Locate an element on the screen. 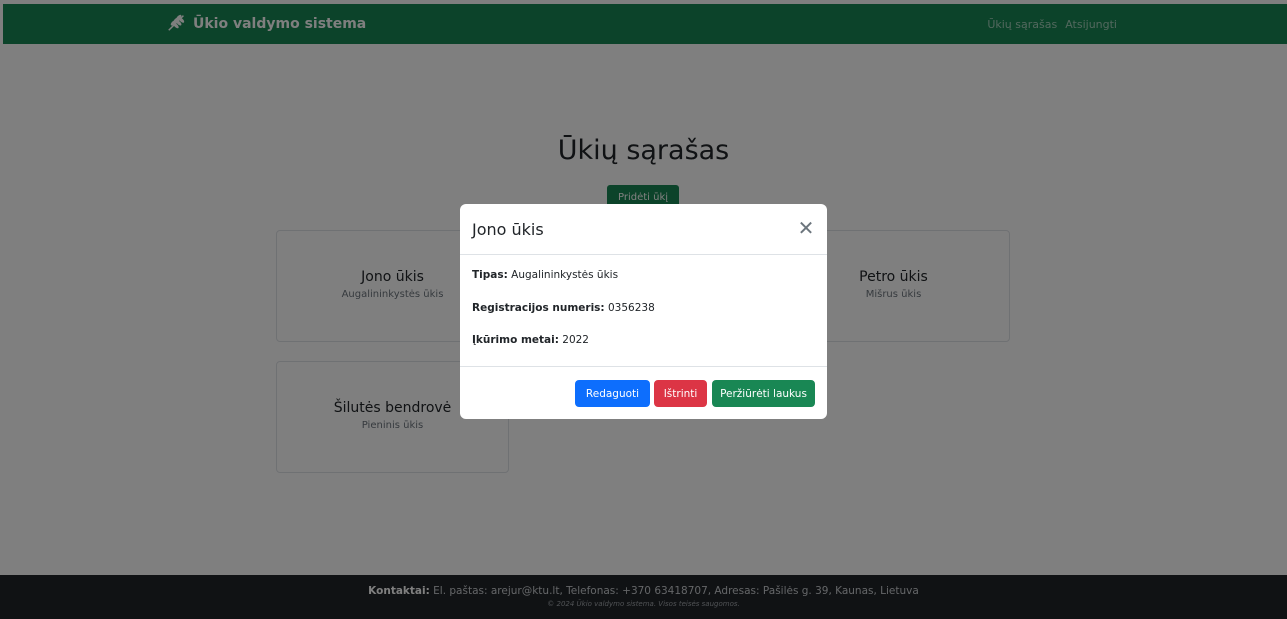  field-value: 2022 is located at coordinates (575, 340).